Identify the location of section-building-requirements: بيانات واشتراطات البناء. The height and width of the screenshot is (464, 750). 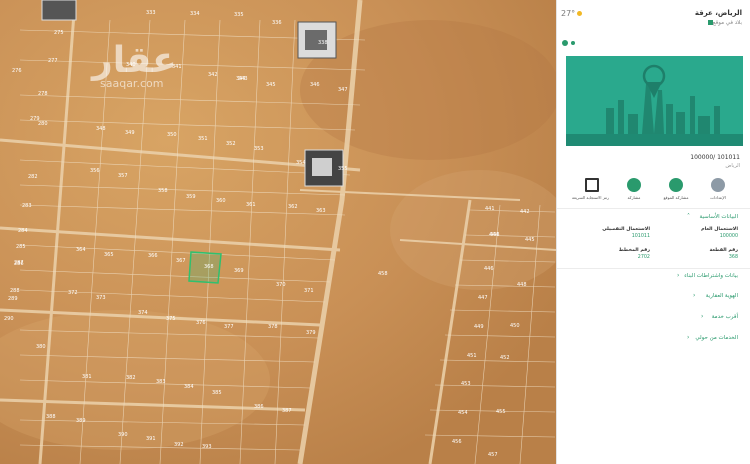
(711, 276).